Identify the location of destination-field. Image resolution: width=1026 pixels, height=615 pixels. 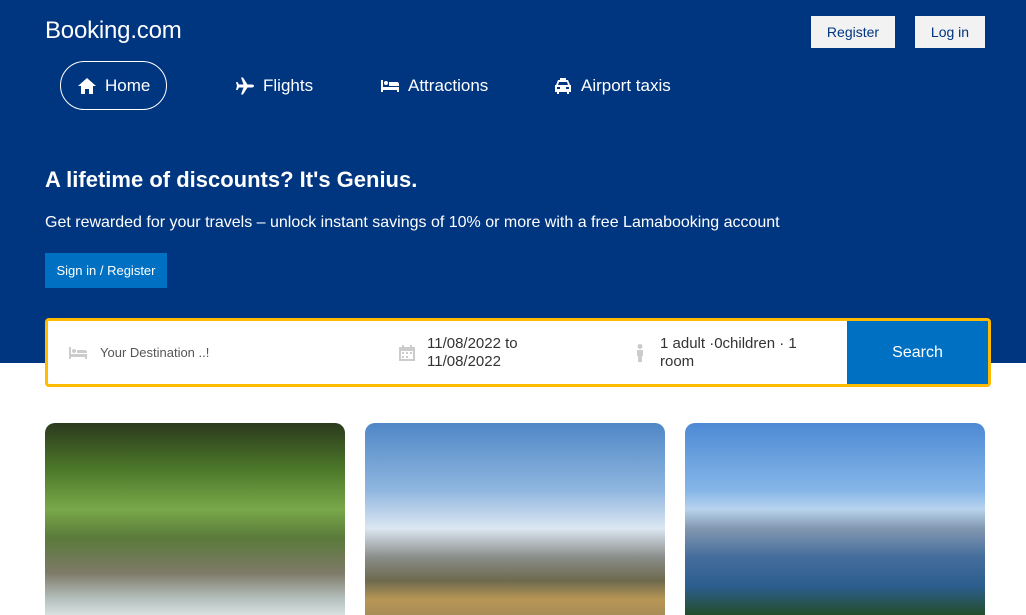
(204, 352).